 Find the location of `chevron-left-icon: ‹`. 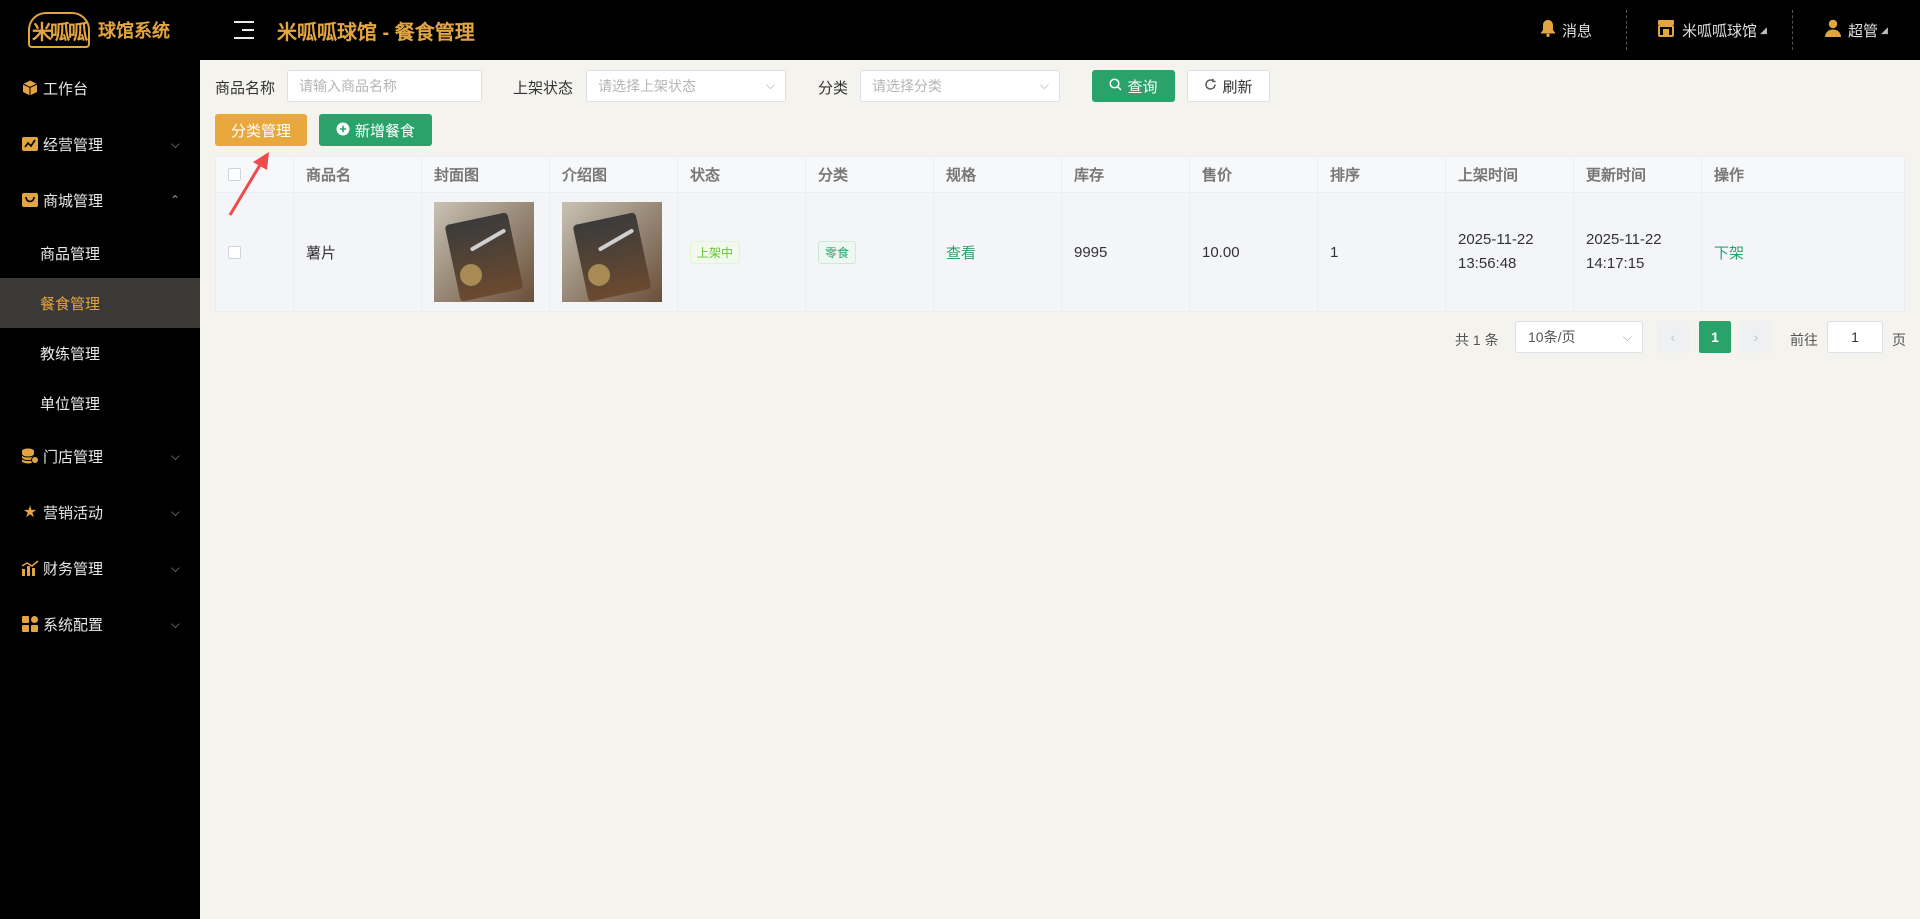

chevron-left-icon: ‹ is located at coordinates (1673, 337).